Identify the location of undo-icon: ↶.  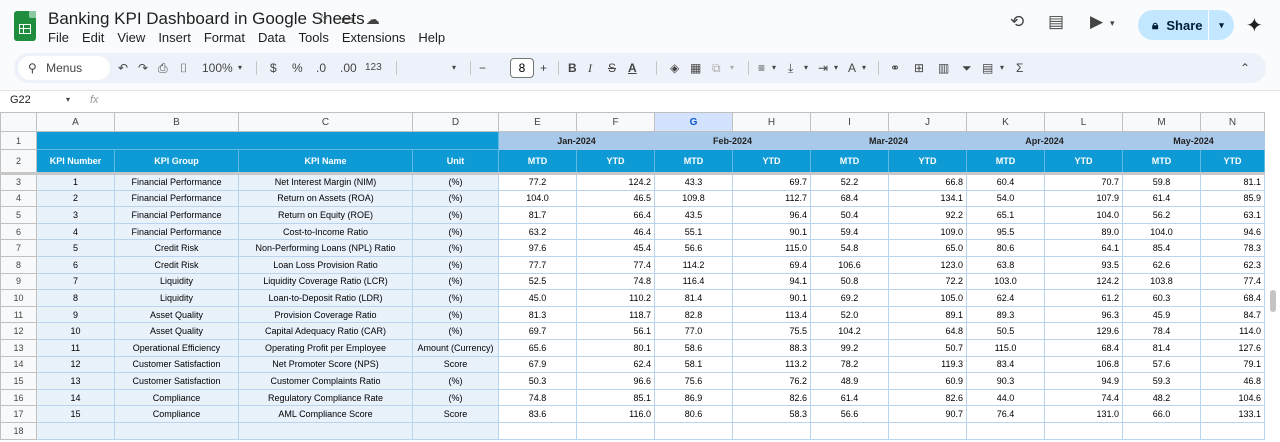
(123, 68).